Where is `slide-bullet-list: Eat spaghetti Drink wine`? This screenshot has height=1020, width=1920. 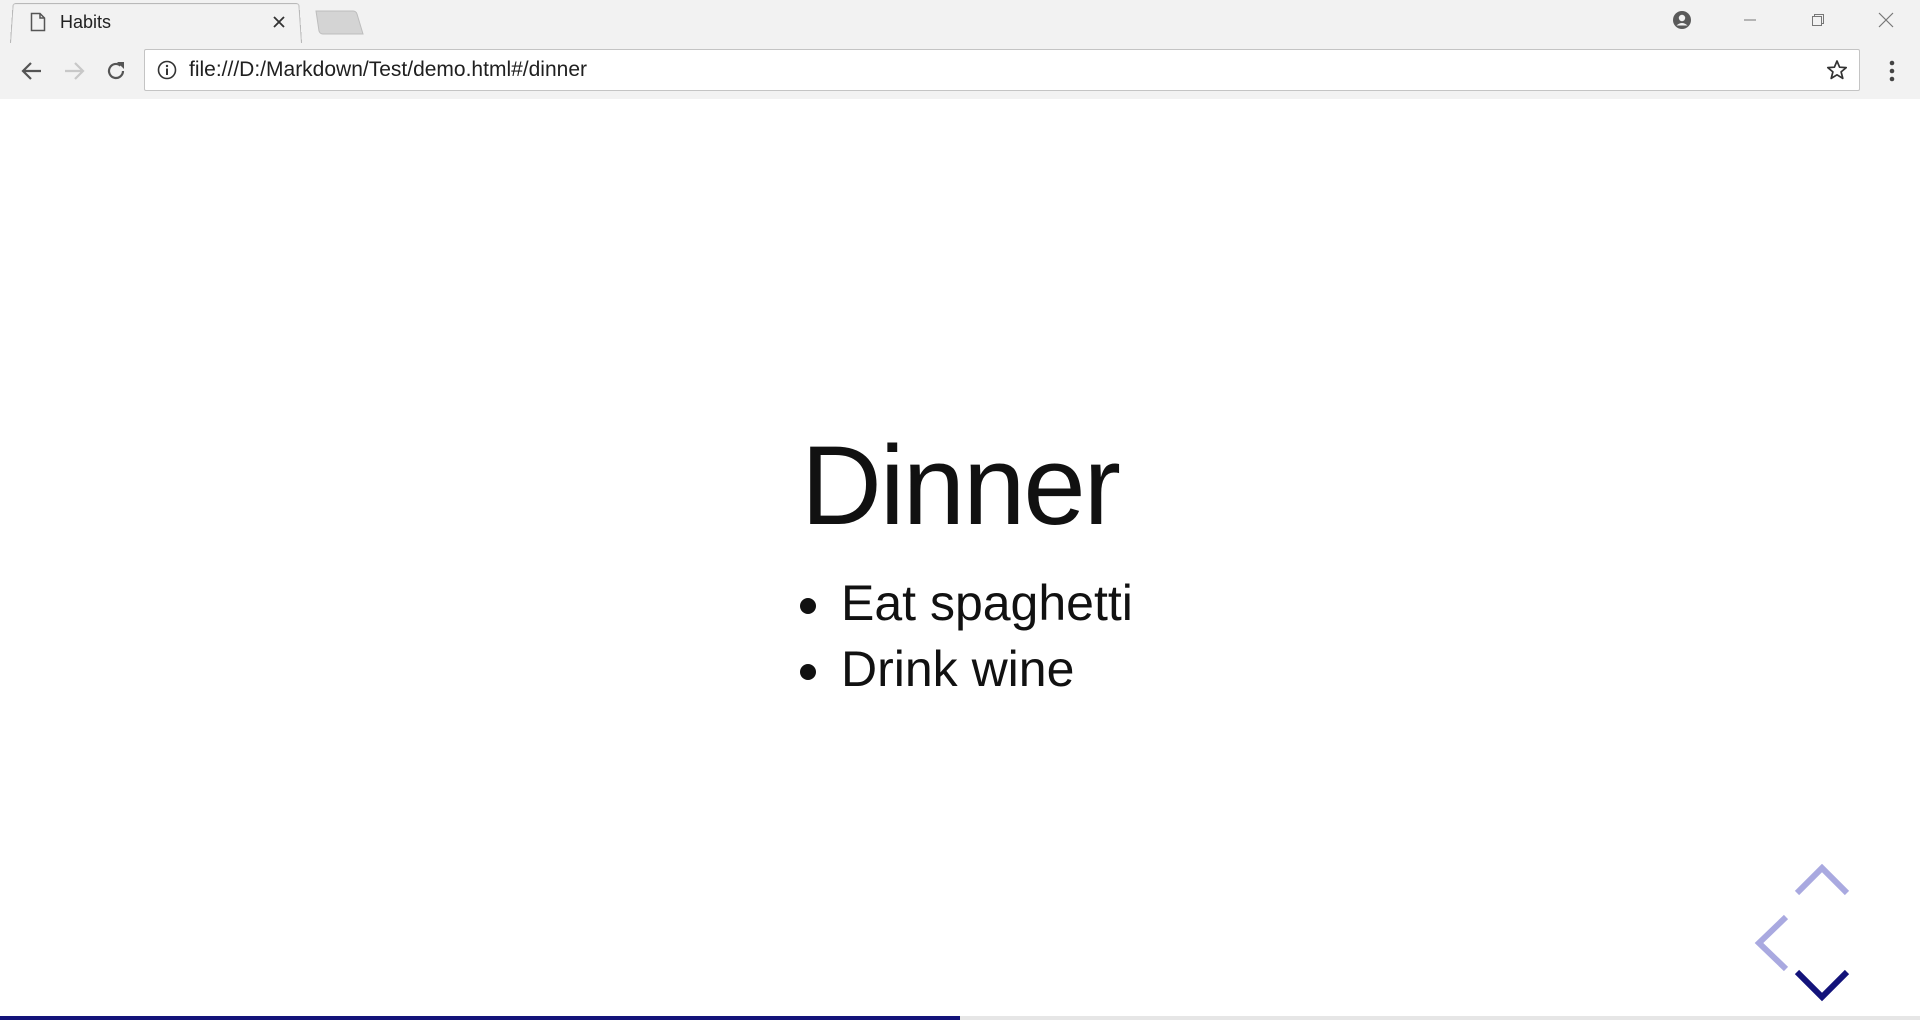 slide-bullet-list: Eat spaghetti Drink wine is located at coordinates (966, 636).